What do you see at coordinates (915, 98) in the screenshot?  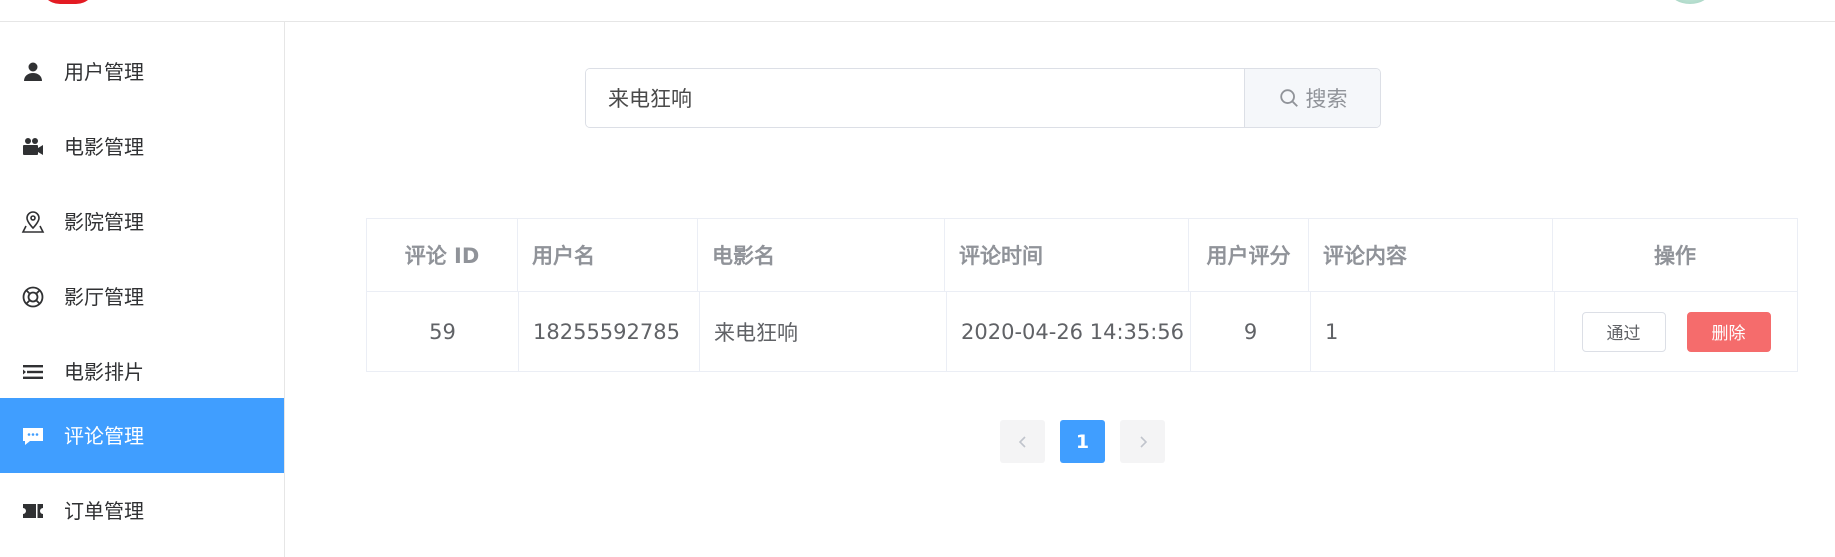 I see `search-input` at bounding box center [915, 98].